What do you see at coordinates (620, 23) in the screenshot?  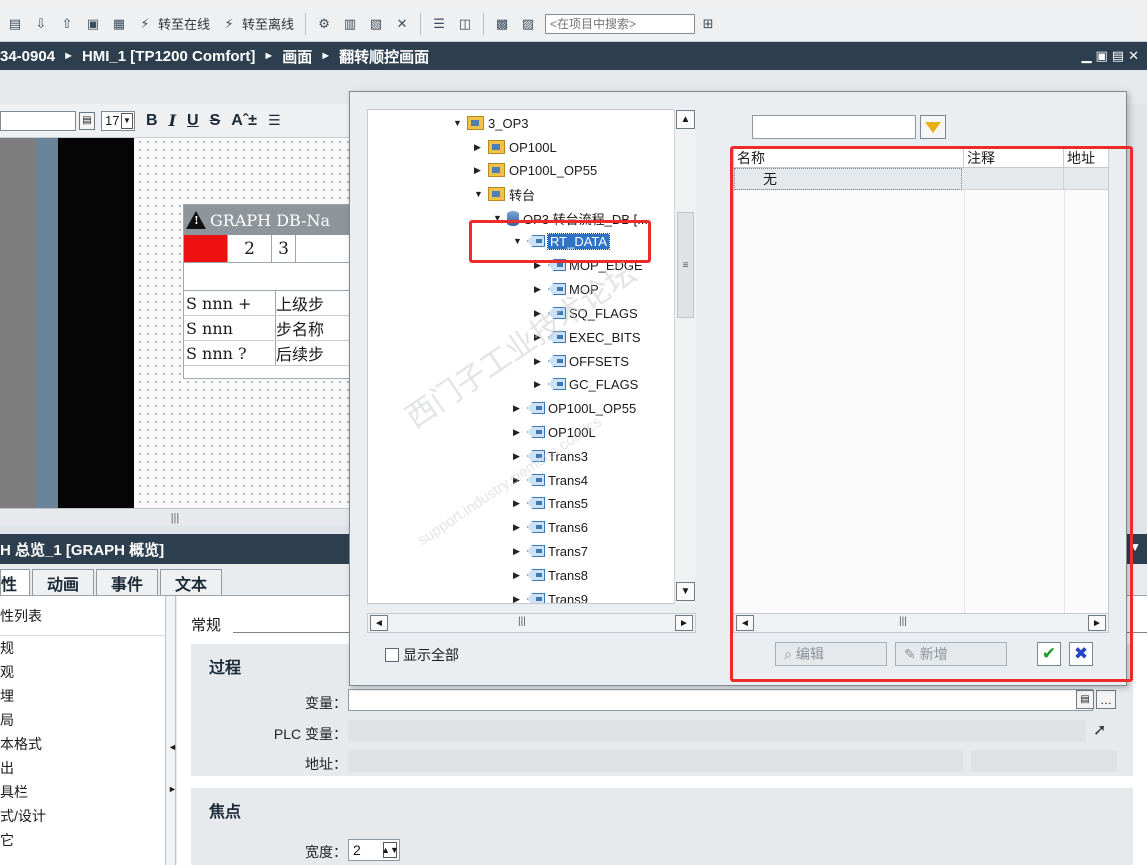 I see `project-search-input` at bounding box center [620, 23].